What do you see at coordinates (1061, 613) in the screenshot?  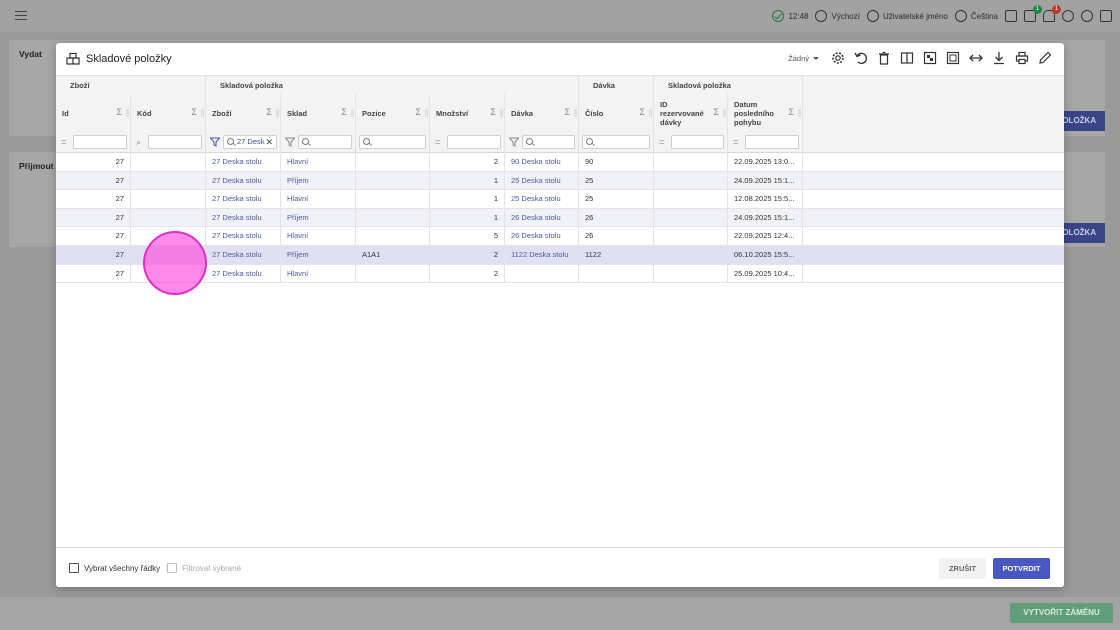 I see `create-change-button: VYTVOŘIT ZÁMĚNU` at bounding box center [1061, 613].